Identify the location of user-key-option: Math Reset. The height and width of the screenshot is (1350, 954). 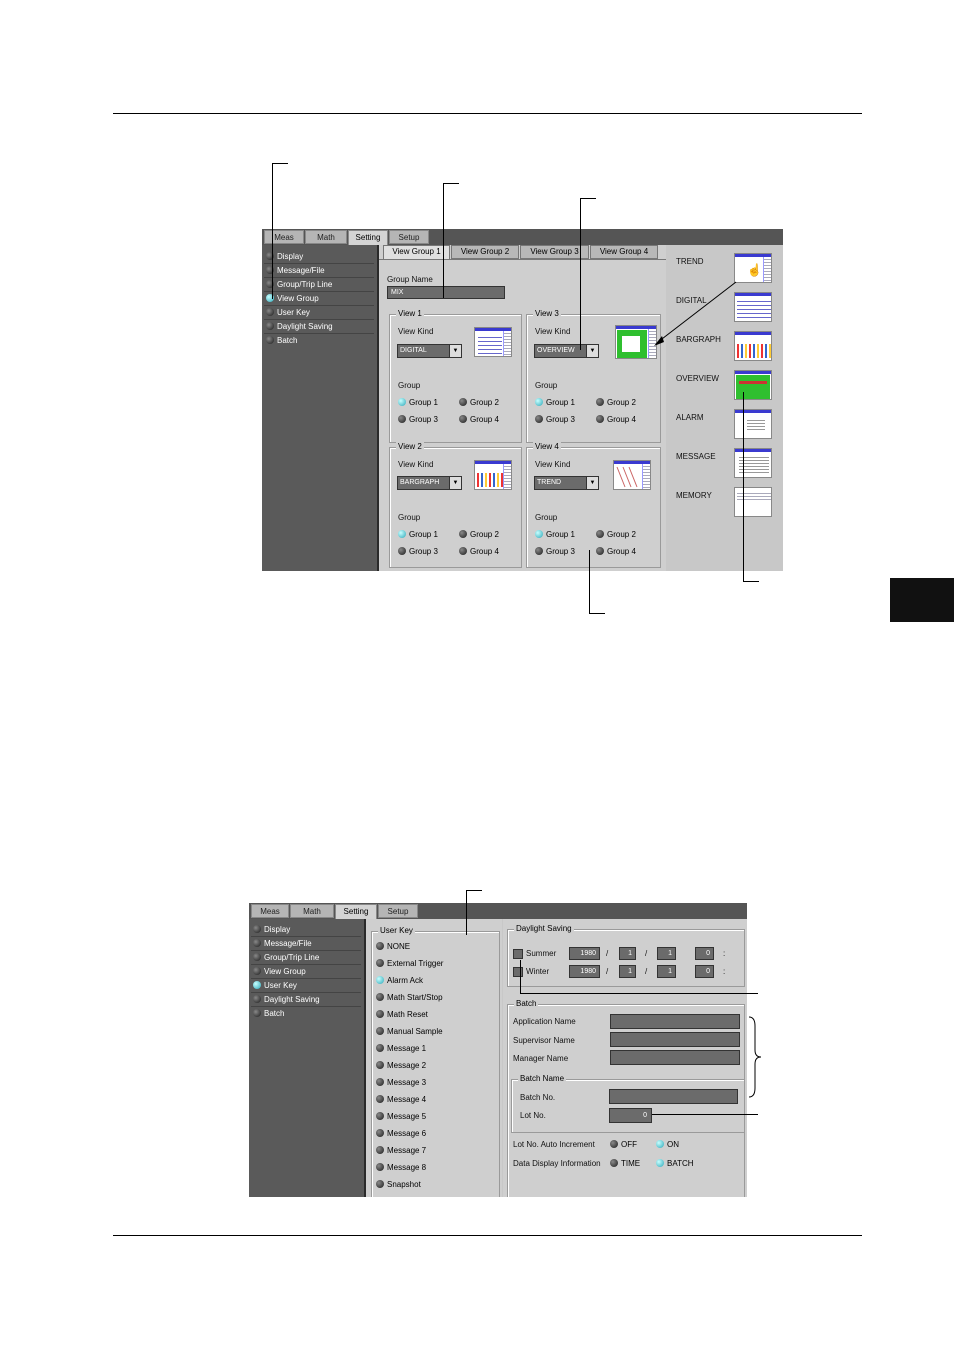
(402, 1014).